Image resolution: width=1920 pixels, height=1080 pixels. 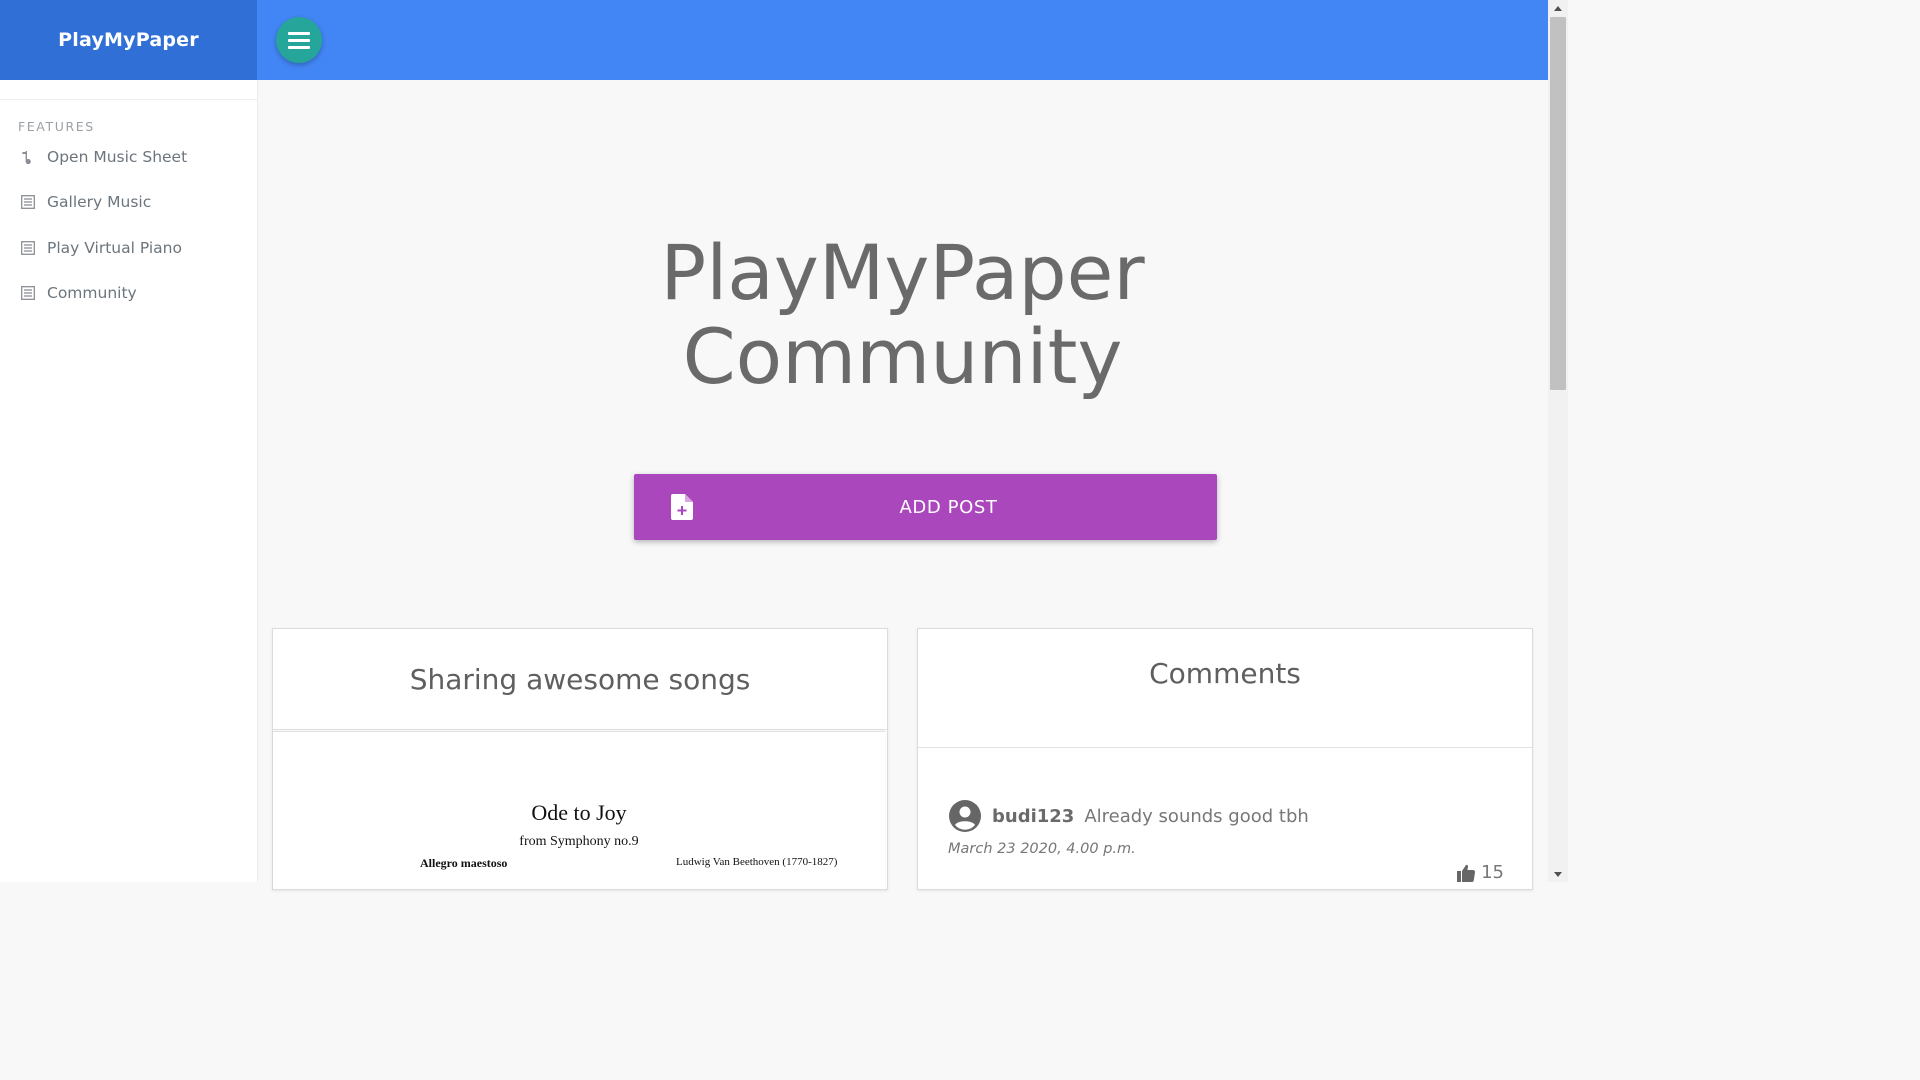 I want to click on scroll-up-arrow-icon, so click(x=1558, y=8).